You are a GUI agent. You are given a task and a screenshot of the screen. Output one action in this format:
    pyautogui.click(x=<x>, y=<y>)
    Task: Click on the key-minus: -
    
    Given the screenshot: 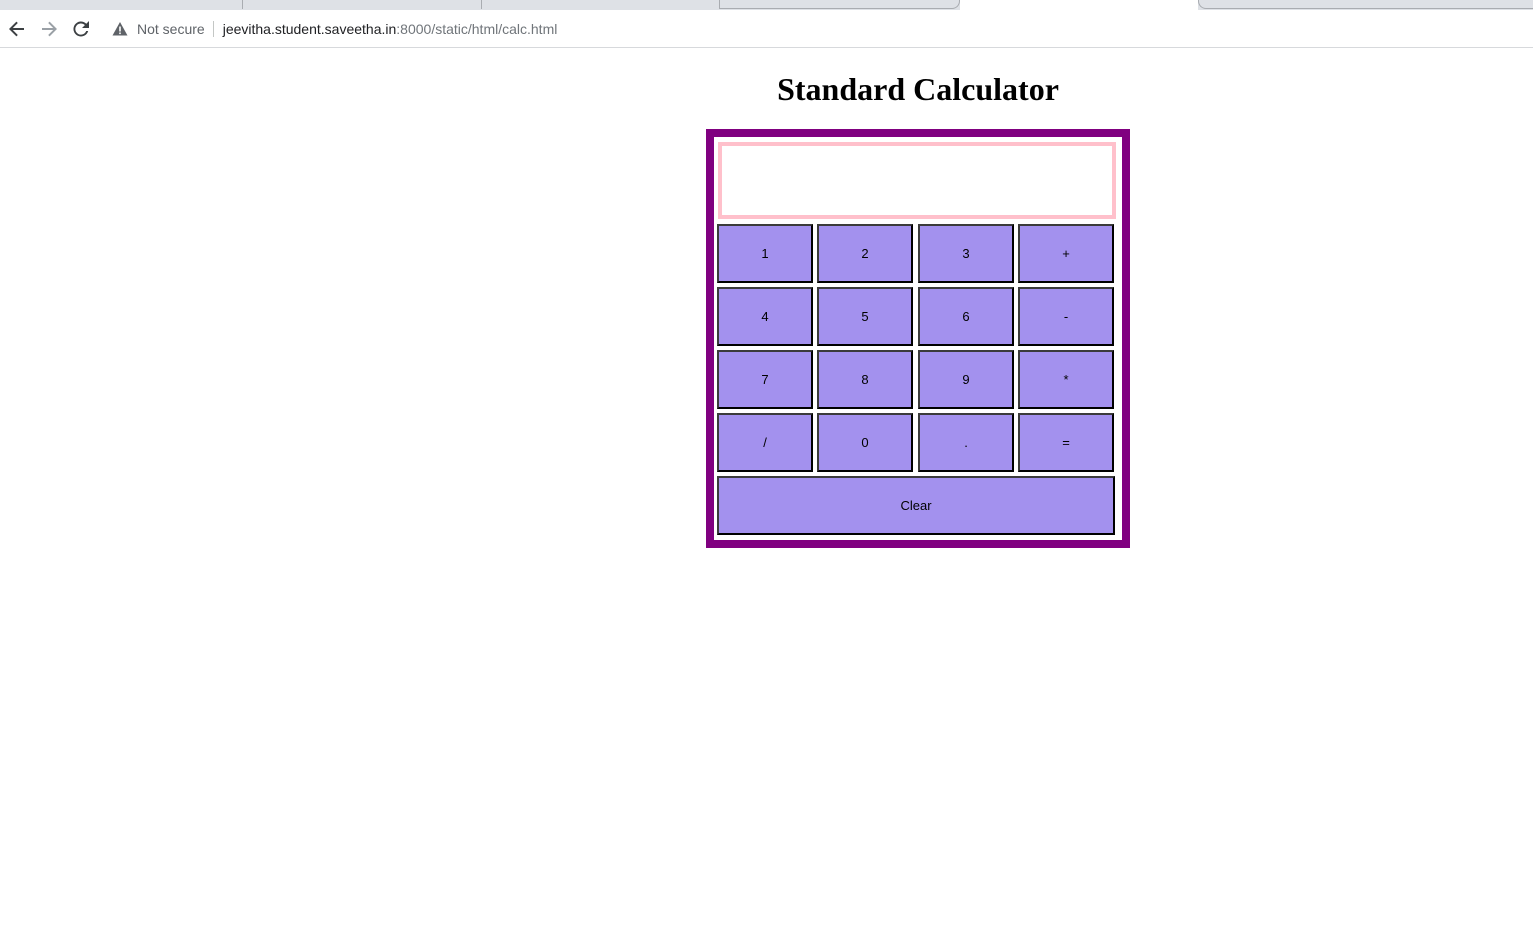 What is the action you would take?
    pyautogui.click(x=1066, y=316)
    